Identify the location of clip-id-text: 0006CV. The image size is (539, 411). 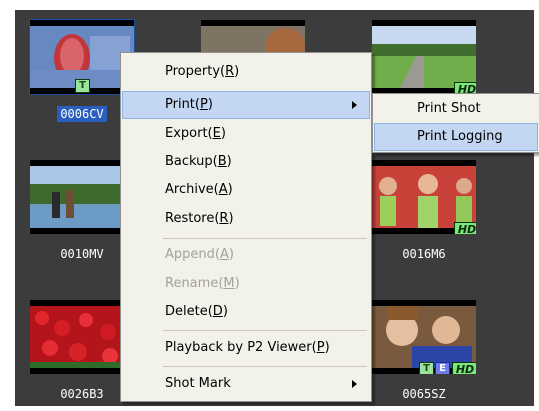
(82, 114).